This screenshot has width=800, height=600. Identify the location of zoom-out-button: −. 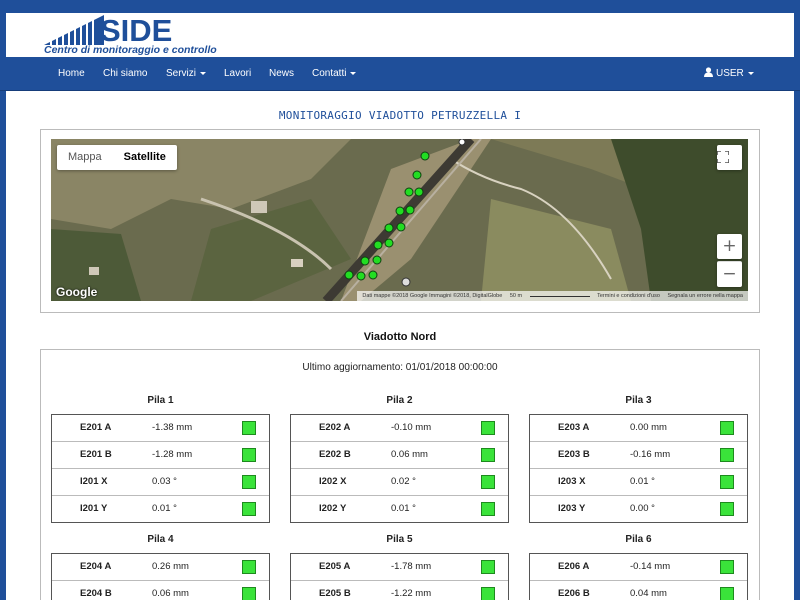
(729, 274).